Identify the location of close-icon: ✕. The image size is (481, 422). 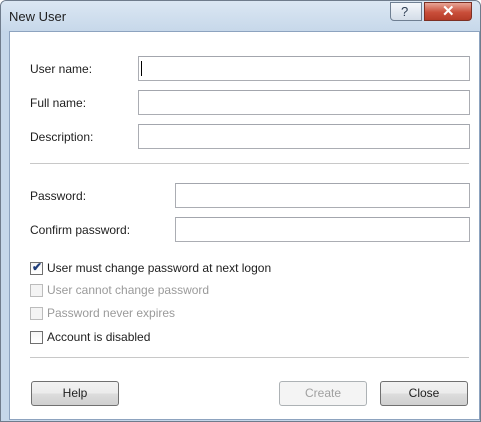
(448, 11).